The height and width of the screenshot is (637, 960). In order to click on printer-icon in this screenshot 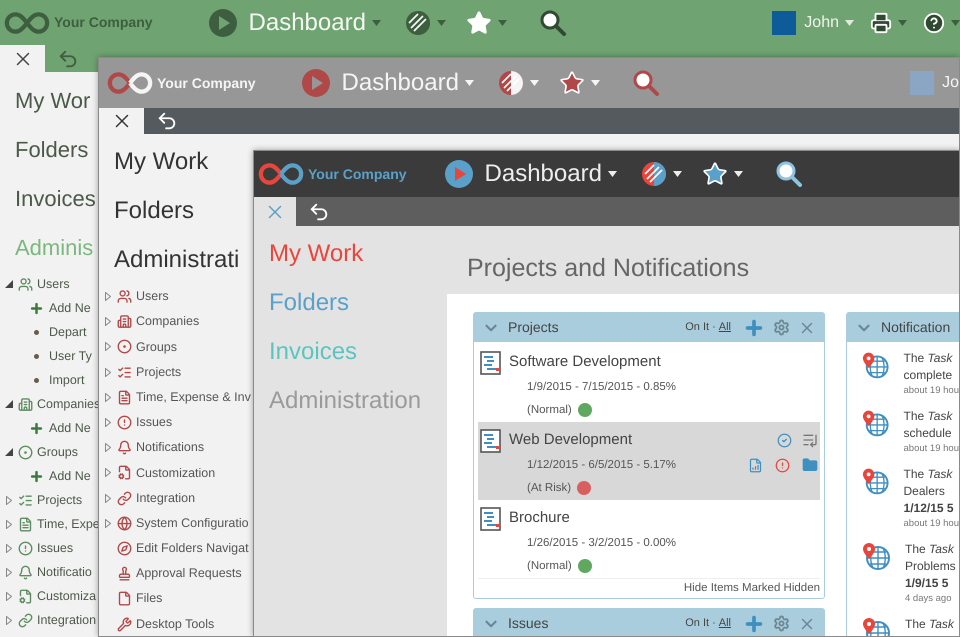, I will do `click(881, 23)`.